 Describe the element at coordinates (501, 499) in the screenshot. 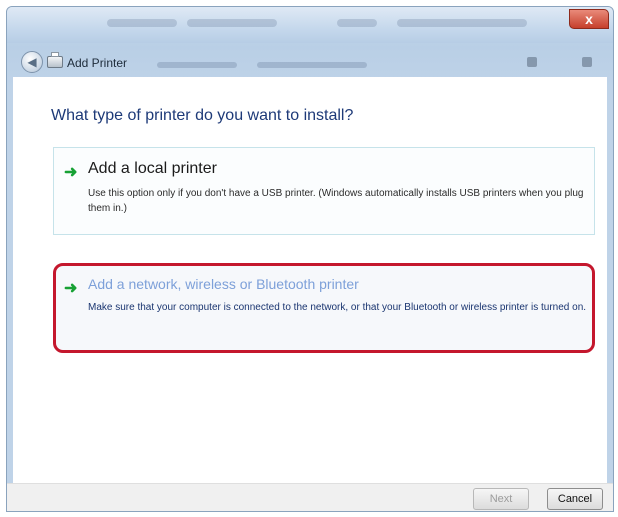

I see `next-button: Next` at that location.